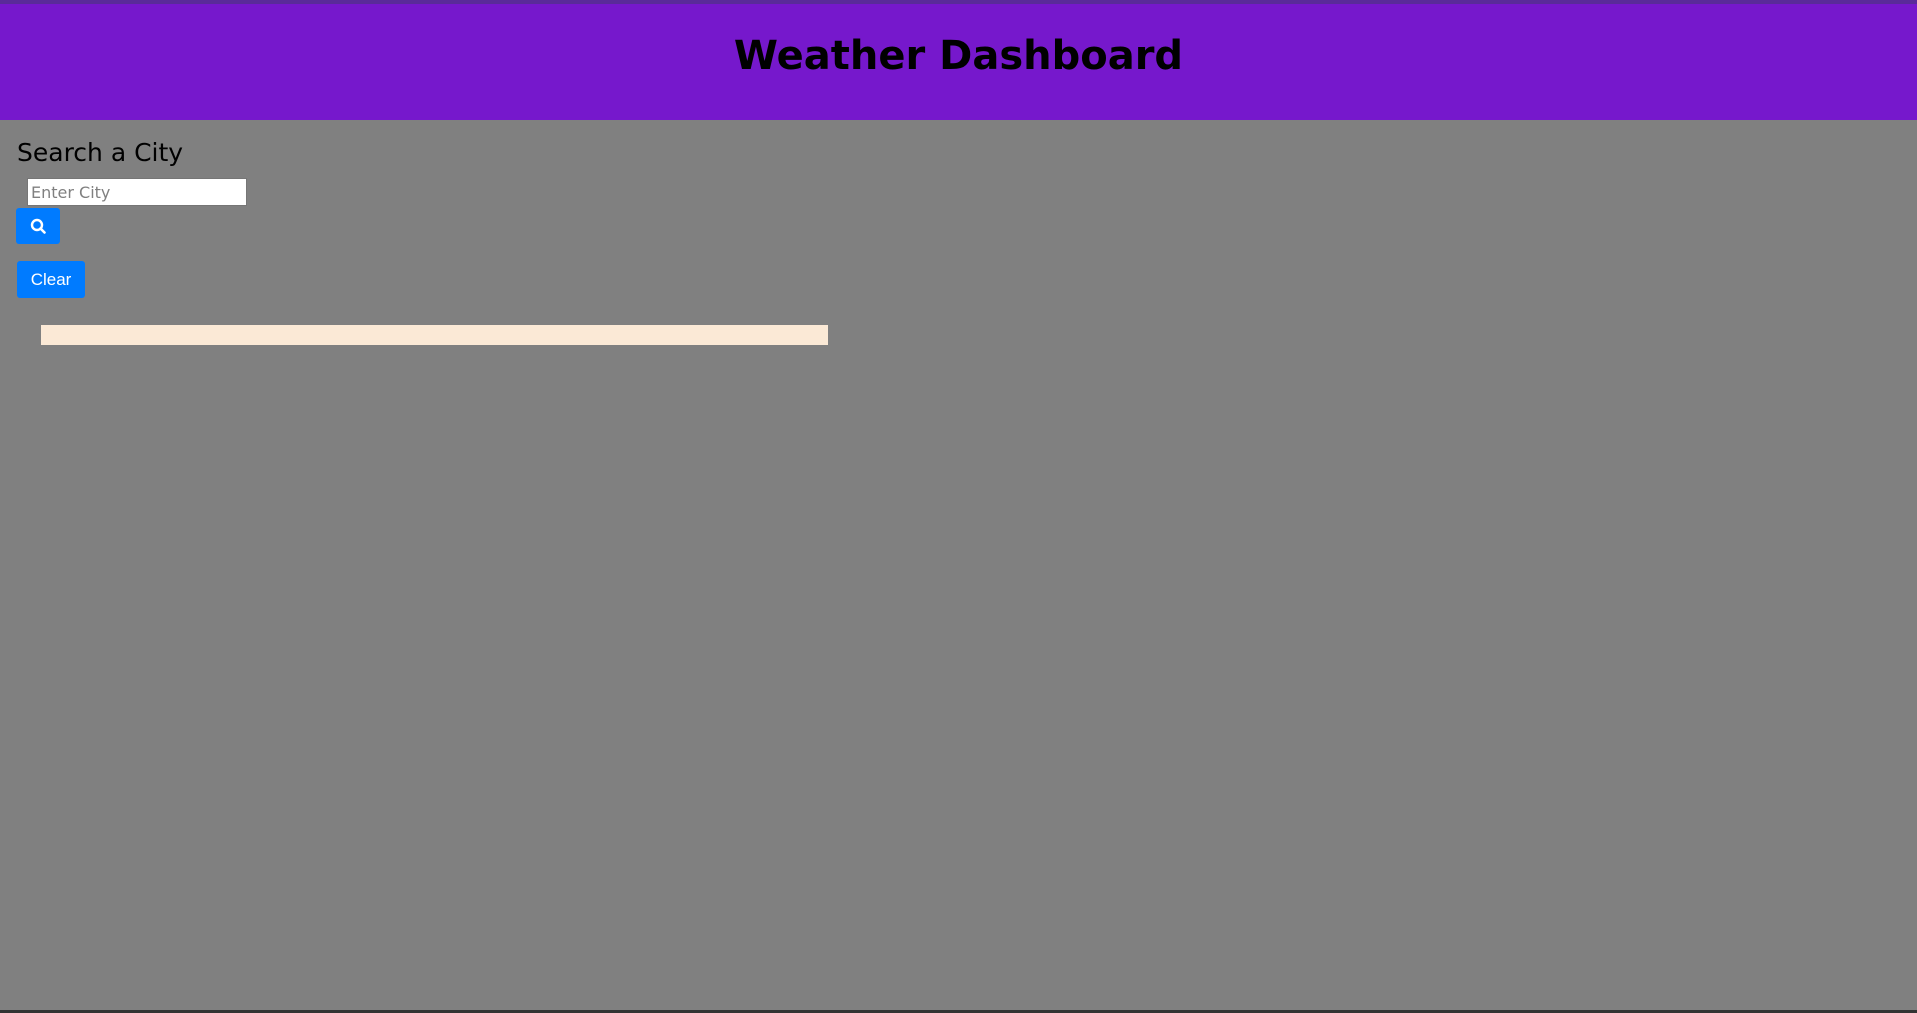 The height and width of the screenshot is (1013, 1917). Describe the element at coordinates (100, 152) in the screenshot. I see `search-heading: Search a City` at that location.